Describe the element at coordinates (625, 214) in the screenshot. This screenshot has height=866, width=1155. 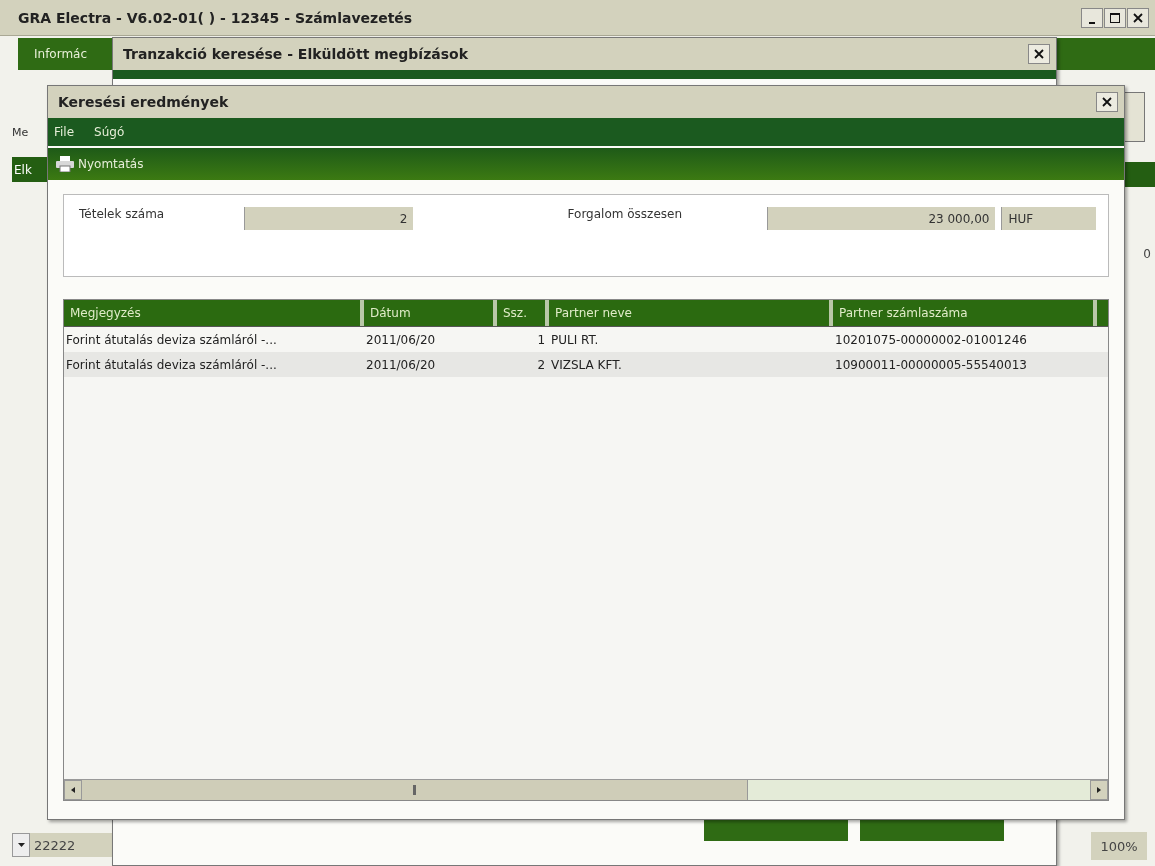
I see `total-label: Forgalom összesen` at that location.